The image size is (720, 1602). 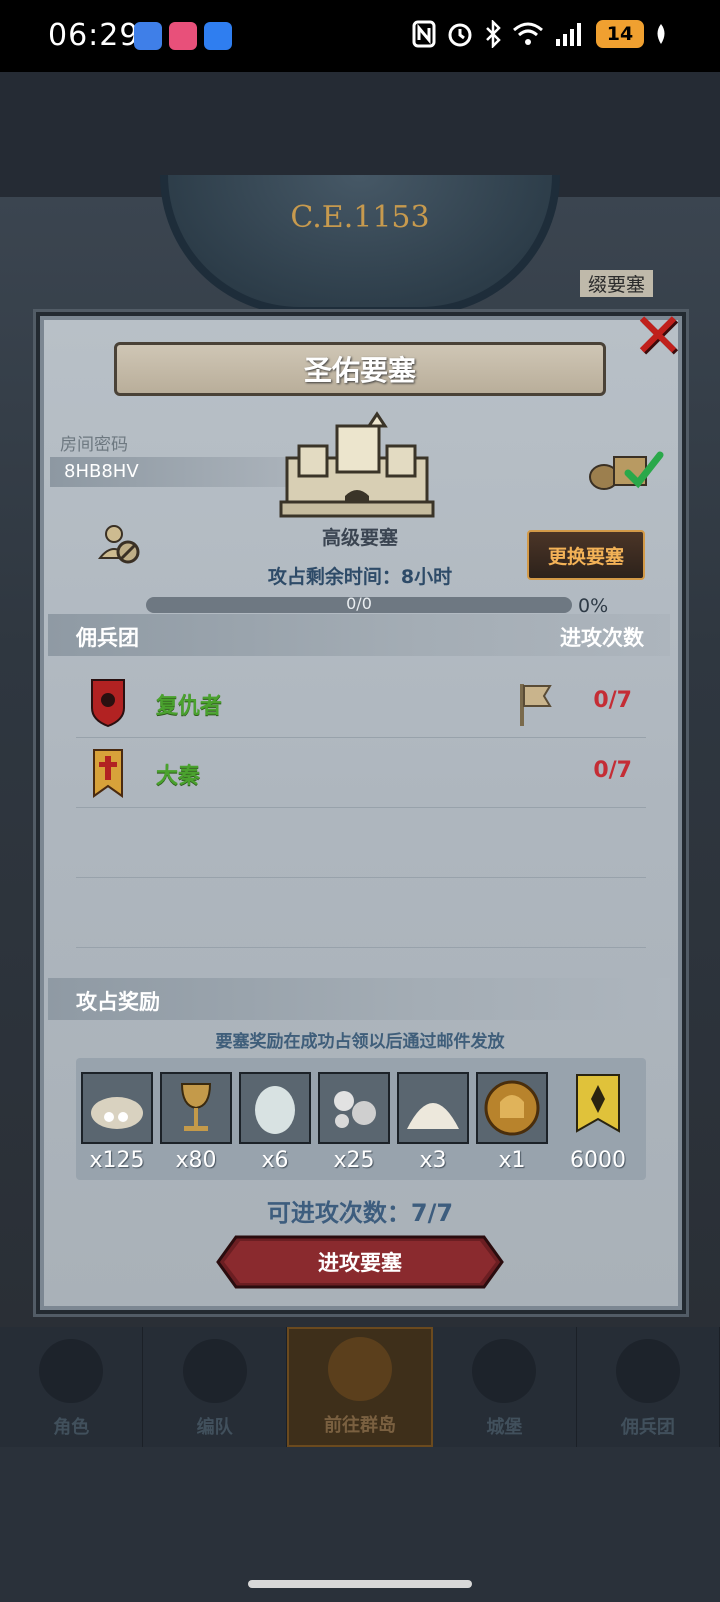 What do you see at coordinates (107, 638) in the screenshot?
I see `mercenary-header-label: 佣兵团` at bounding box center [107, 638].